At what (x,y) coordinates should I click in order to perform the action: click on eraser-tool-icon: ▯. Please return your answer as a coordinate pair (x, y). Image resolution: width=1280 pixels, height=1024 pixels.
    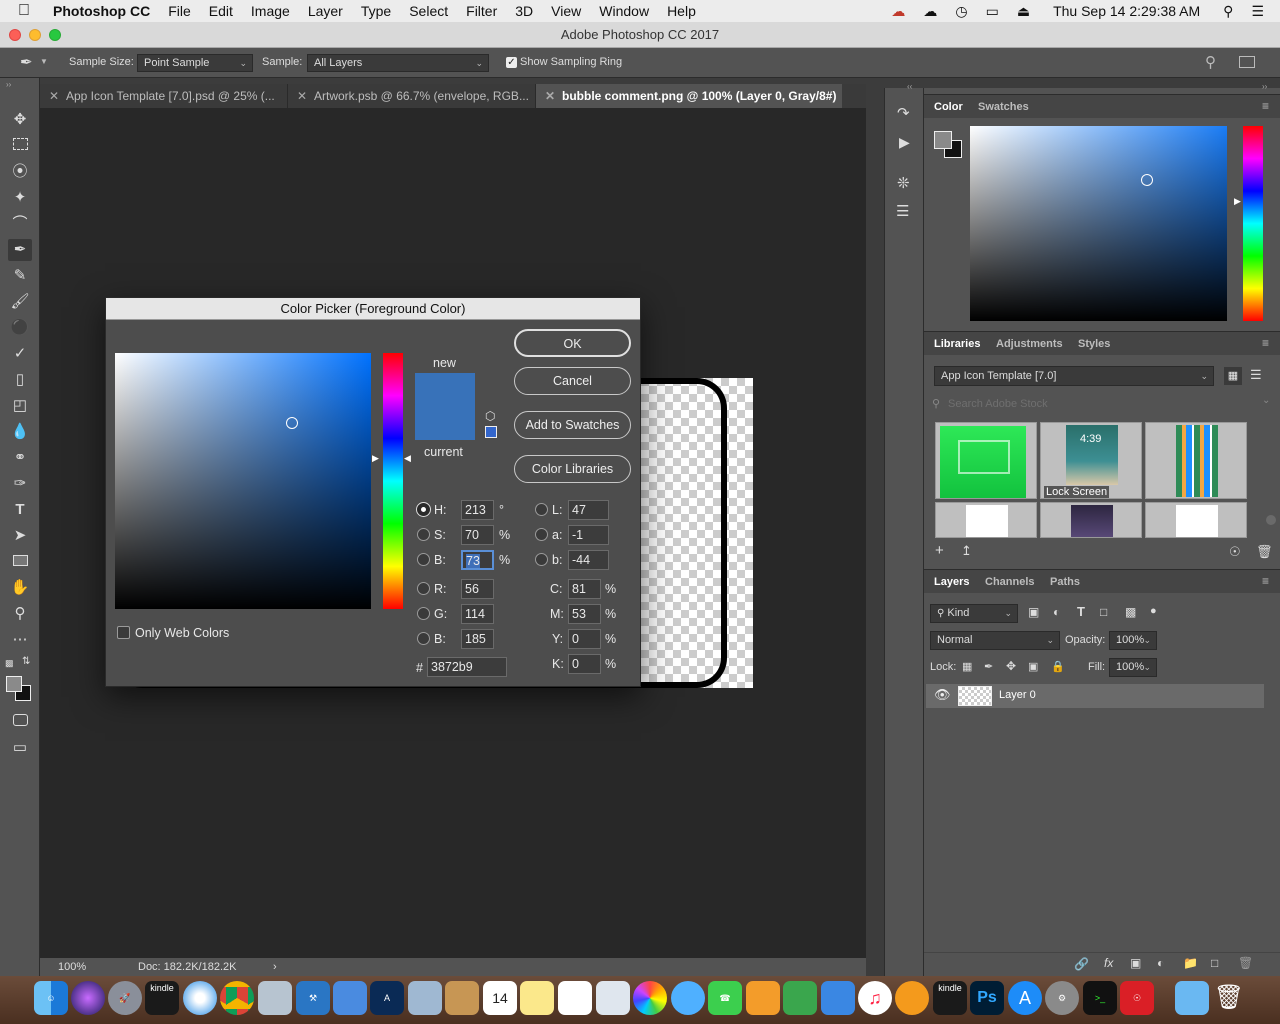
    Looking at the image, I should click on (20, 380).